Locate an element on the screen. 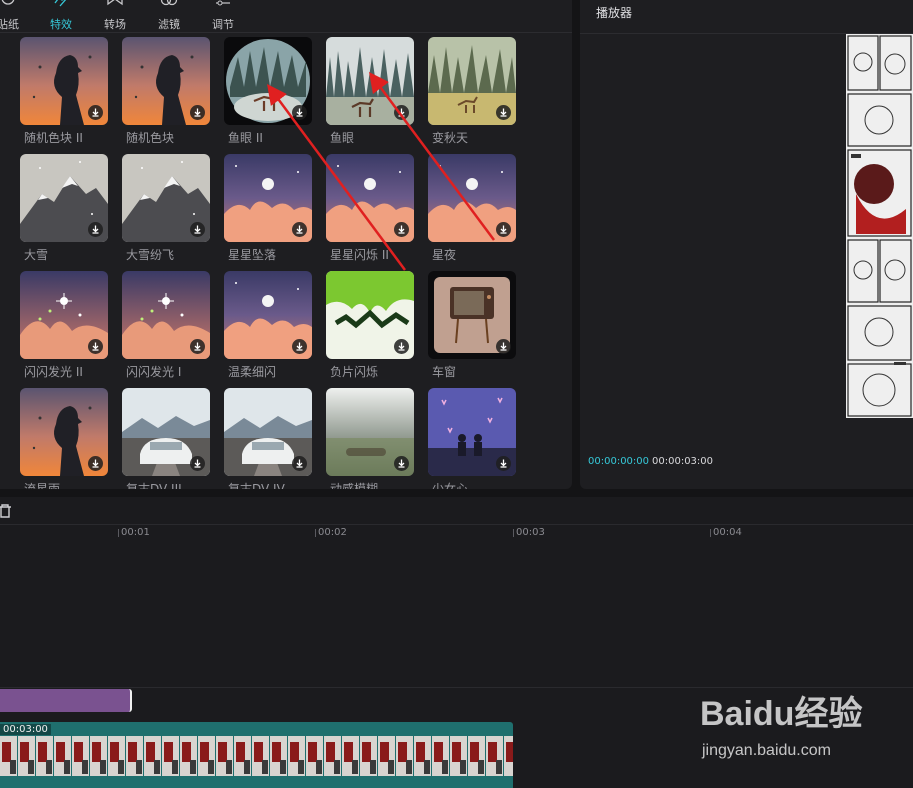 This screenshot has width=913, height=788. toolbar-tab-label: 调节 is located at coordinates (223, 24).